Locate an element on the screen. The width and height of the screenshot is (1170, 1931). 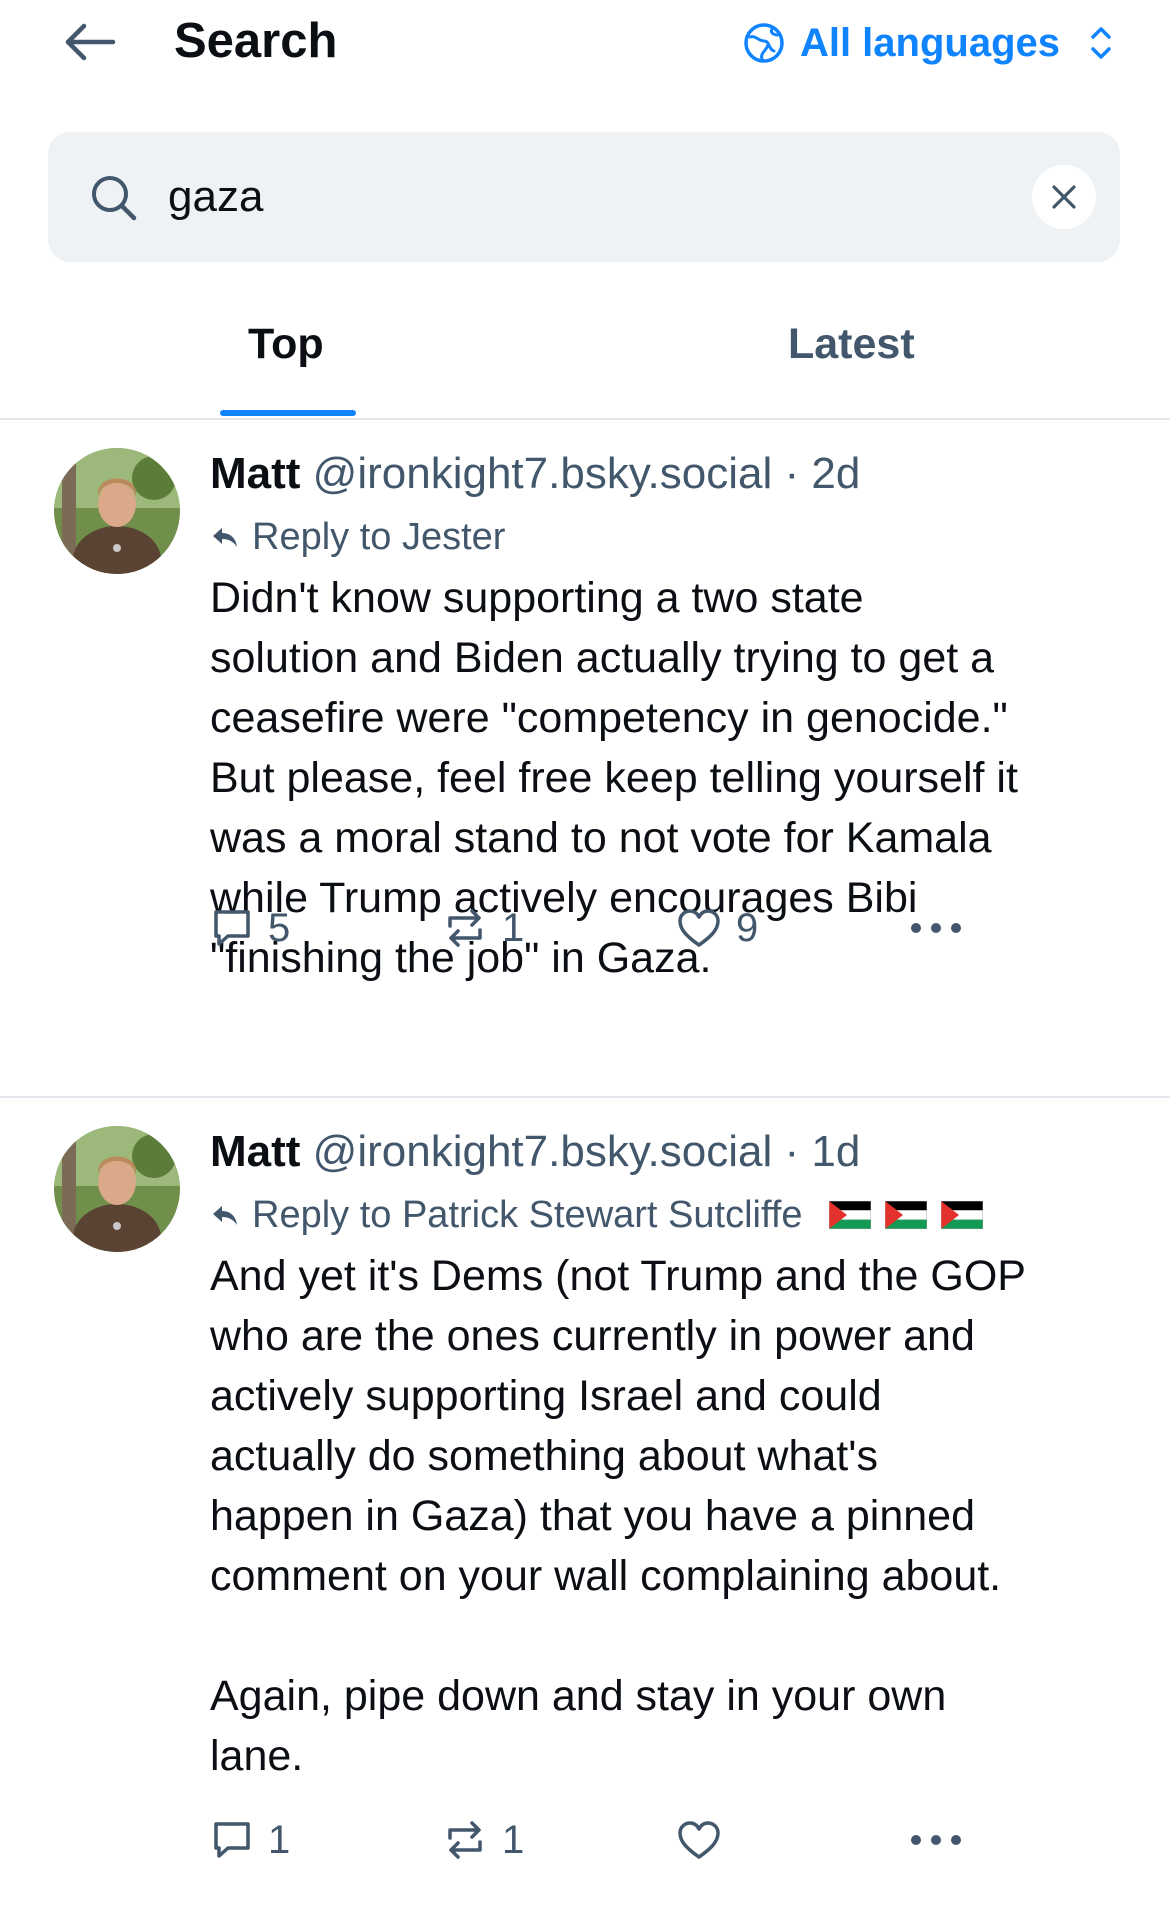
active-tab-indicator is located at coordinates (288, 413).